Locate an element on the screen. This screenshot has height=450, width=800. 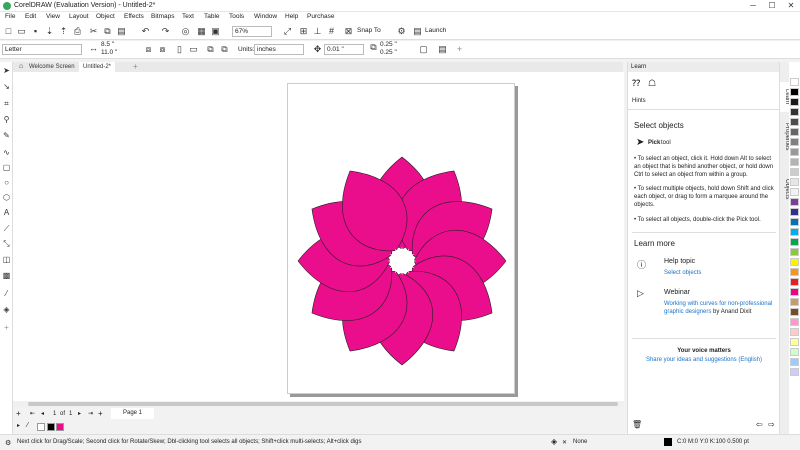
close-button: ✕ is located at coordinates (791, 6).